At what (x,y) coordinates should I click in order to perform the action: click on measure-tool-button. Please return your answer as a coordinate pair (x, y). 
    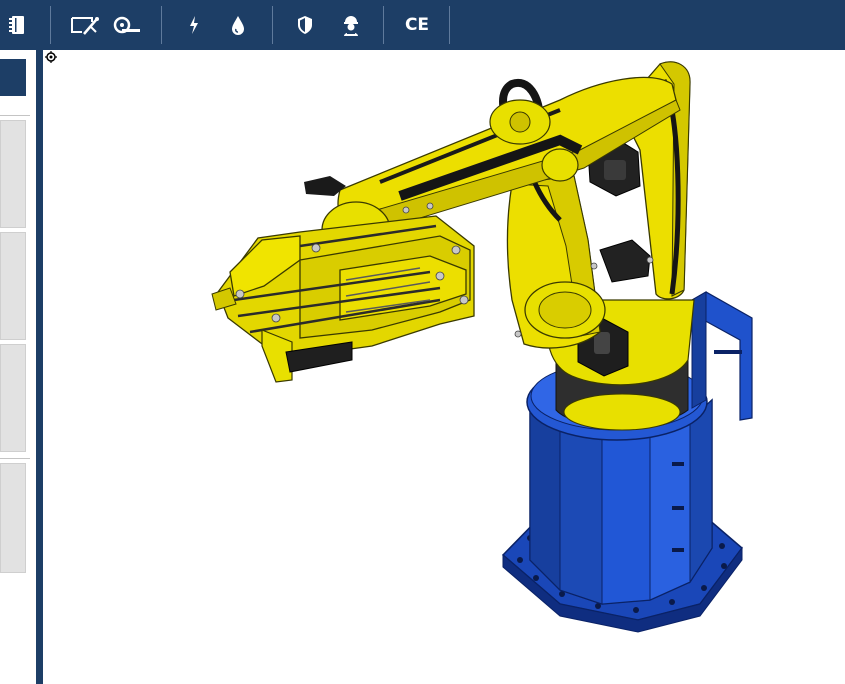
    Looking at the image, I should click on (84, 25).